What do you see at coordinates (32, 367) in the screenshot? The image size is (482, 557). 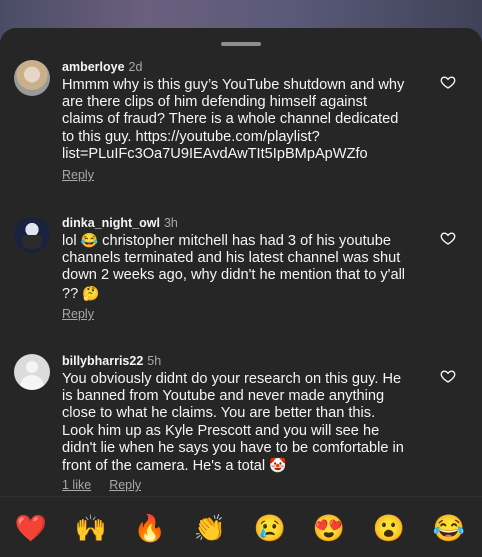 I see `avatar-head` at bounding box center [32, 367].